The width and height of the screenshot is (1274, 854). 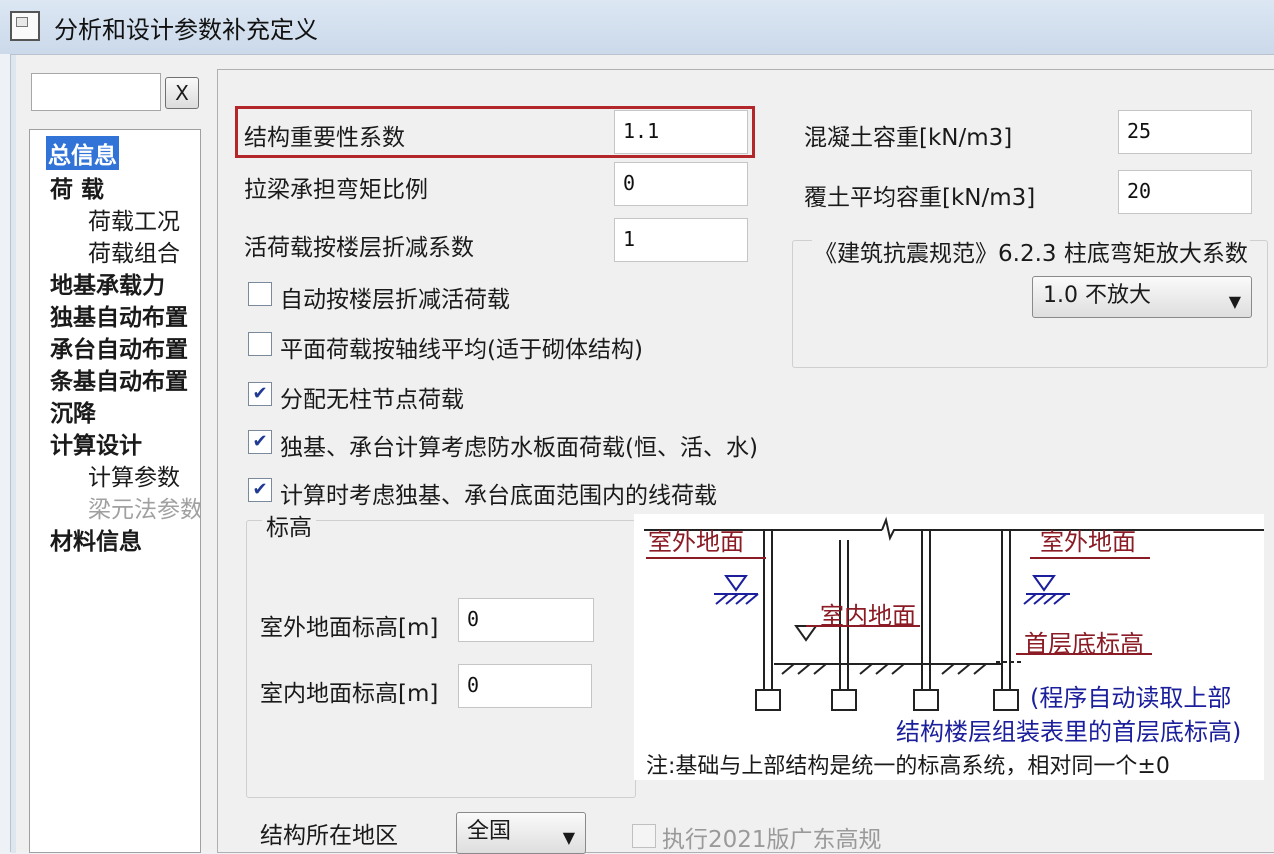 I want to click on tree-item-load: 荷 载, so click(x=77, y=187).